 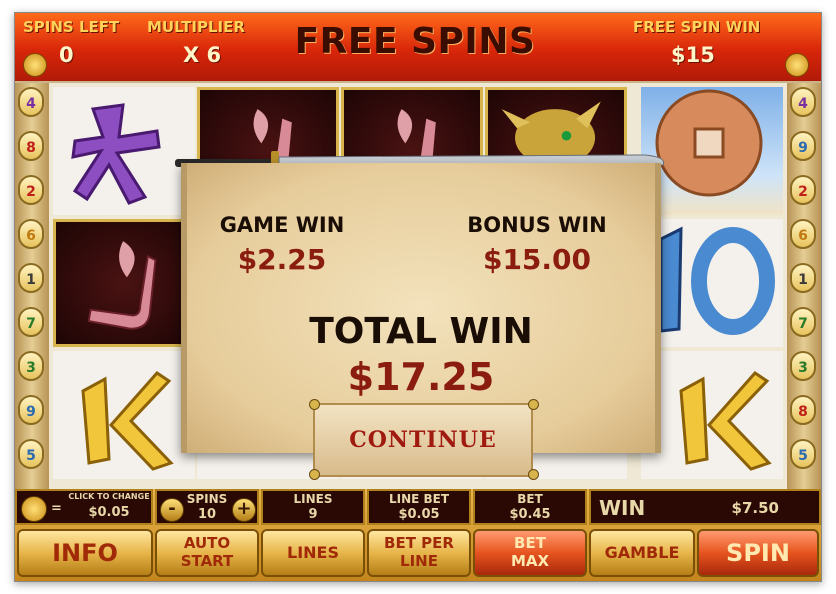 What do you see at coordinates (419, 543) in the screenshot?
I see `bet-per-line-label-1: BET PER` at bounding box center [419, 543].